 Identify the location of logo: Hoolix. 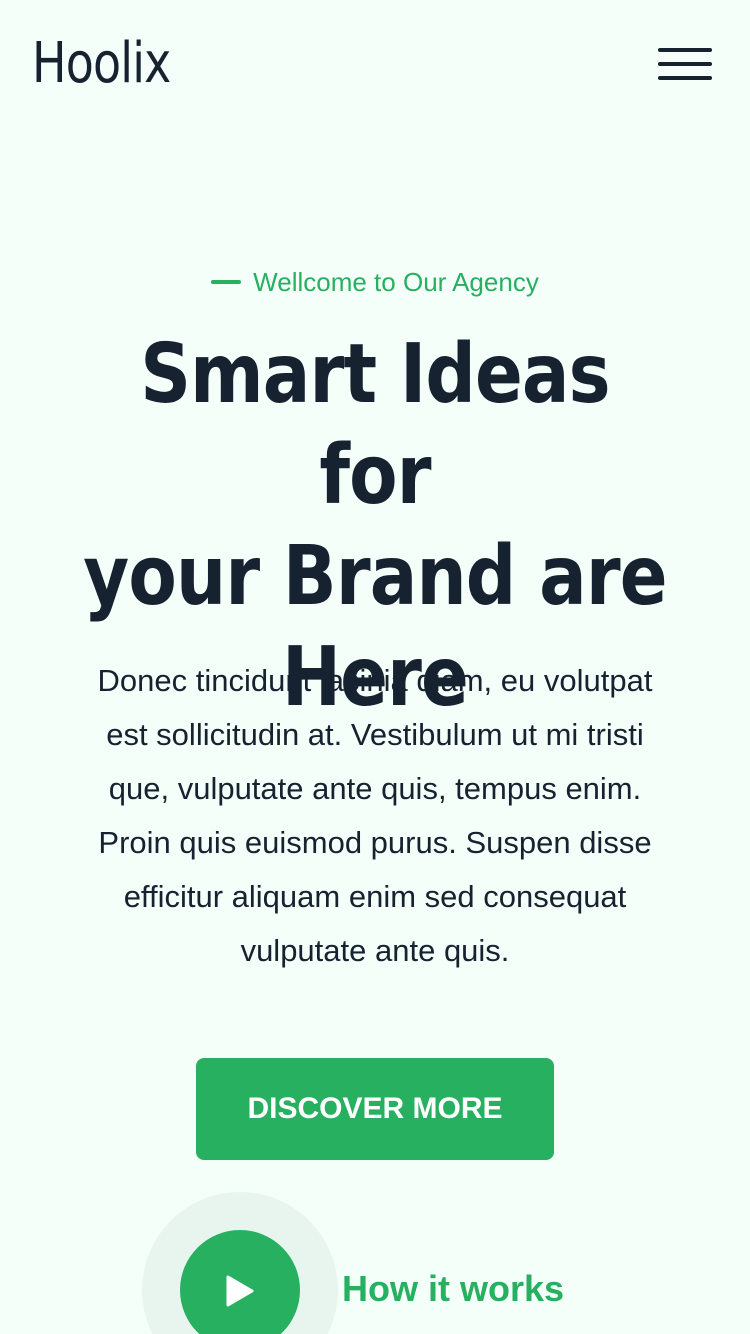
(101, 64).